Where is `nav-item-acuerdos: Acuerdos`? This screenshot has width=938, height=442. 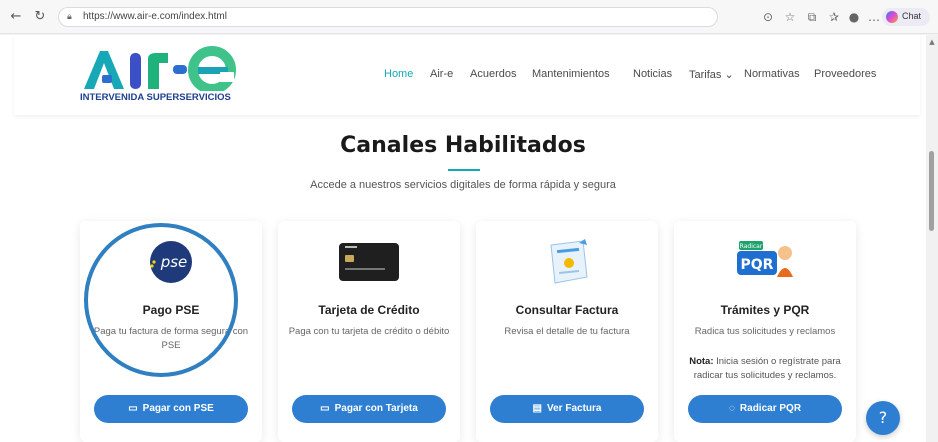
nav-item-acuerdos: Acuerdos is located at coordinates (493, 74).